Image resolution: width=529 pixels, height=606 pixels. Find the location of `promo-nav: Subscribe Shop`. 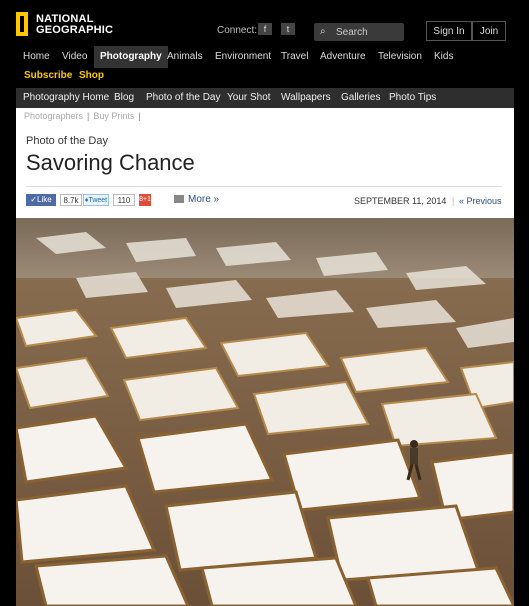

promo-nav: Subscribe Shop is located at coordinates (265, 77).